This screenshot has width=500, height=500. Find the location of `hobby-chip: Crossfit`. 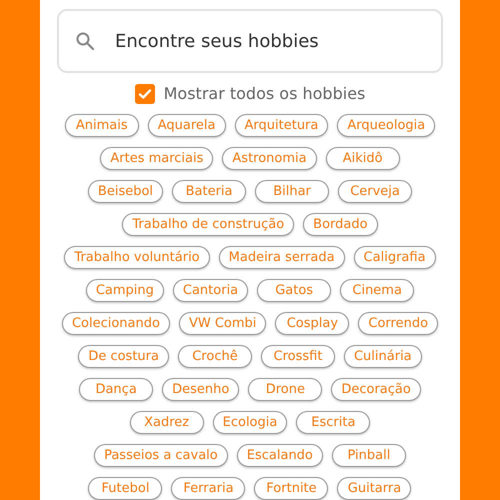

hobby-chip: Crossfit is located at coordinates (297, 356).